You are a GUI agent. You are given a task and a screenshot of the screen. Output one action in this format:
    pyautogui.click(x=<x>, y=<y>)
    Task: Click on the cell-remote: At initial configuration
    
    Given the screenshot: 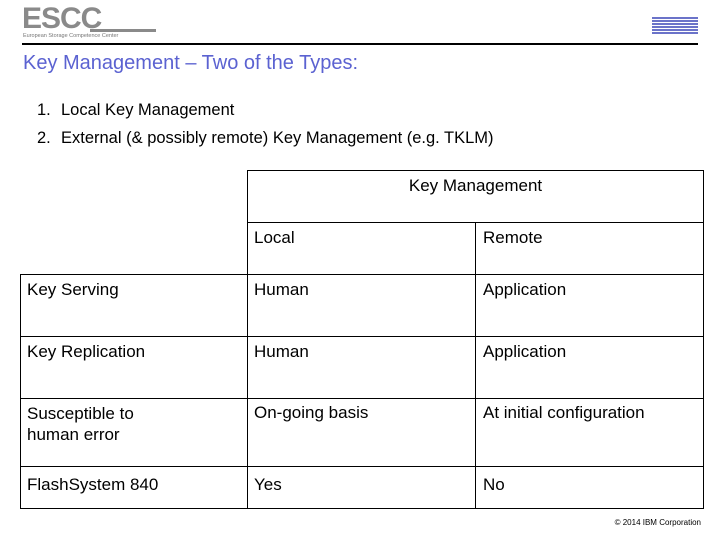 What is the action you would take?
    pyautogui.click(x=564, y=412)
    